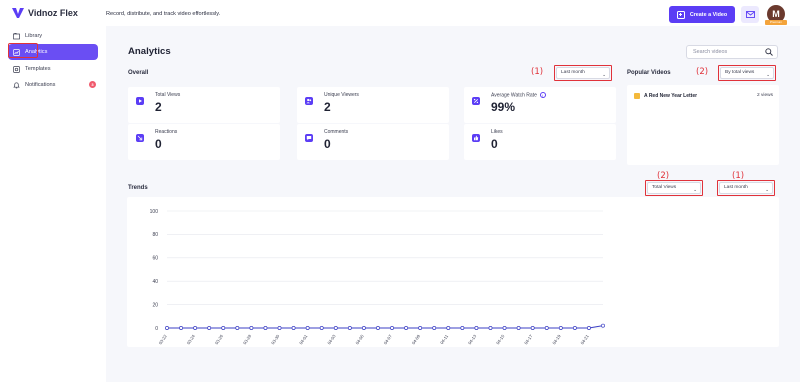  What do you see at coordinates (373, 142) in the screenshot?
I see `stat-card-comments: Comments 0` at bounding box center [373, 142].